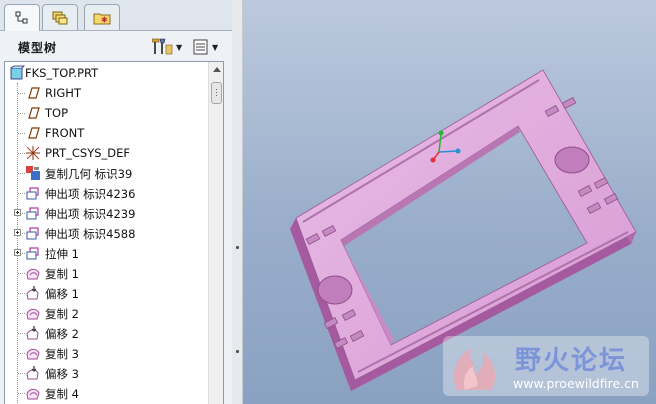  What do you see at coordinates (237, 202) in the screenshot?
I see `panel-splitter` at bounding box center [237, 202].